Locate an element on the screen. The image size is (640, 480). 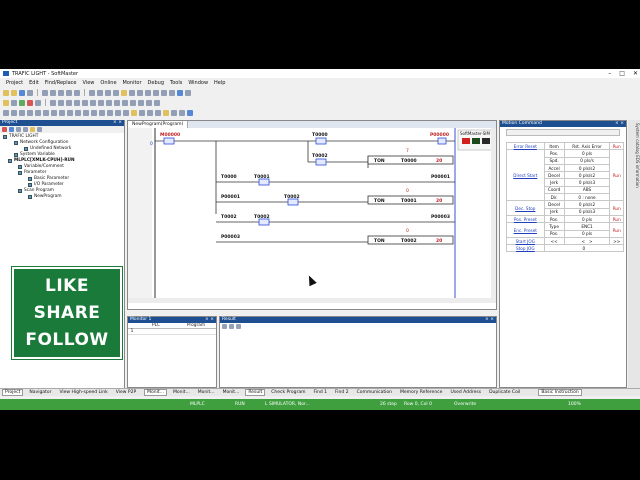
menu-debug: Debug is located at coordinates (156, 83).